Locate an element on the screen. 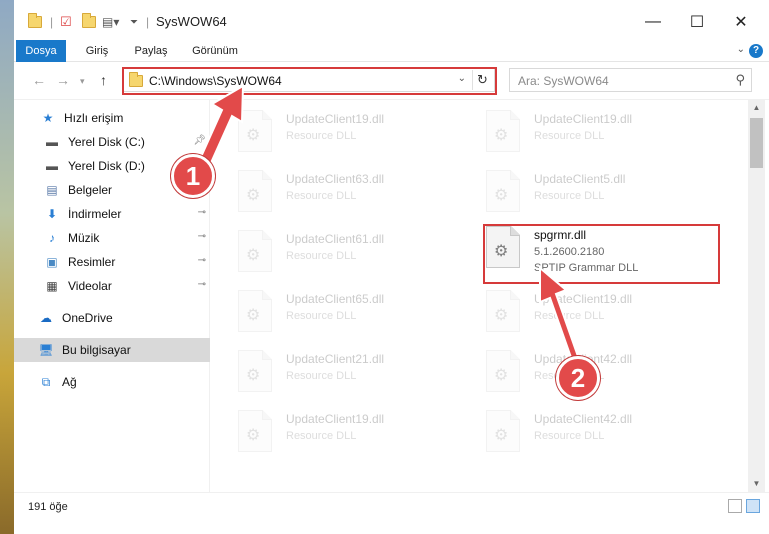 The image size is (769, 534). file-item: ⚙ UpdateClient63.dll Resource DLL is located at coordinates (336, 193).